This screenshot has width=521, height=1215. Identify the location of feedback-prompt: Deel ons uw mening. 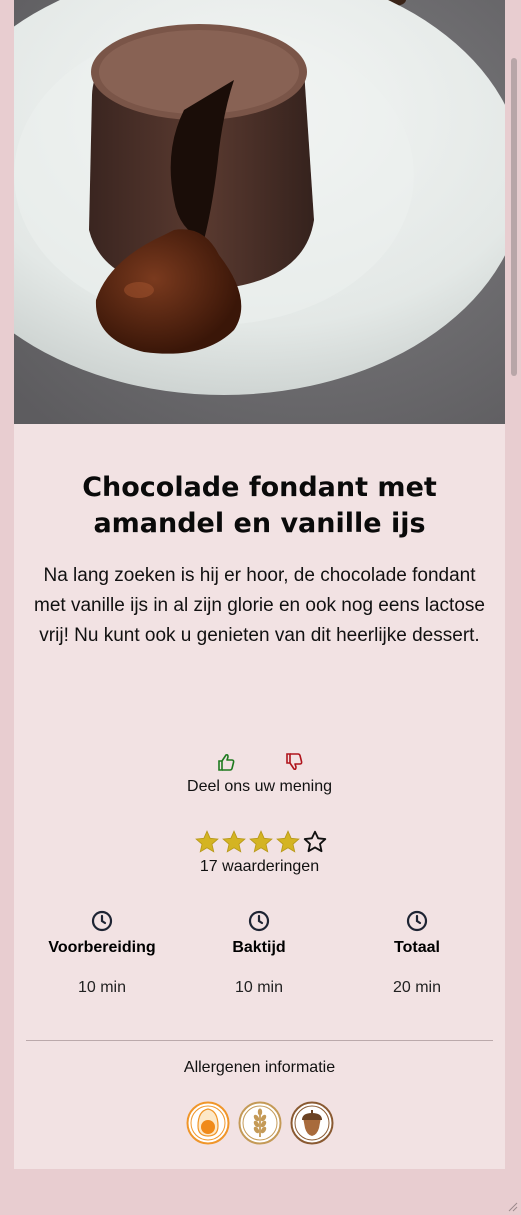
(259, 786).